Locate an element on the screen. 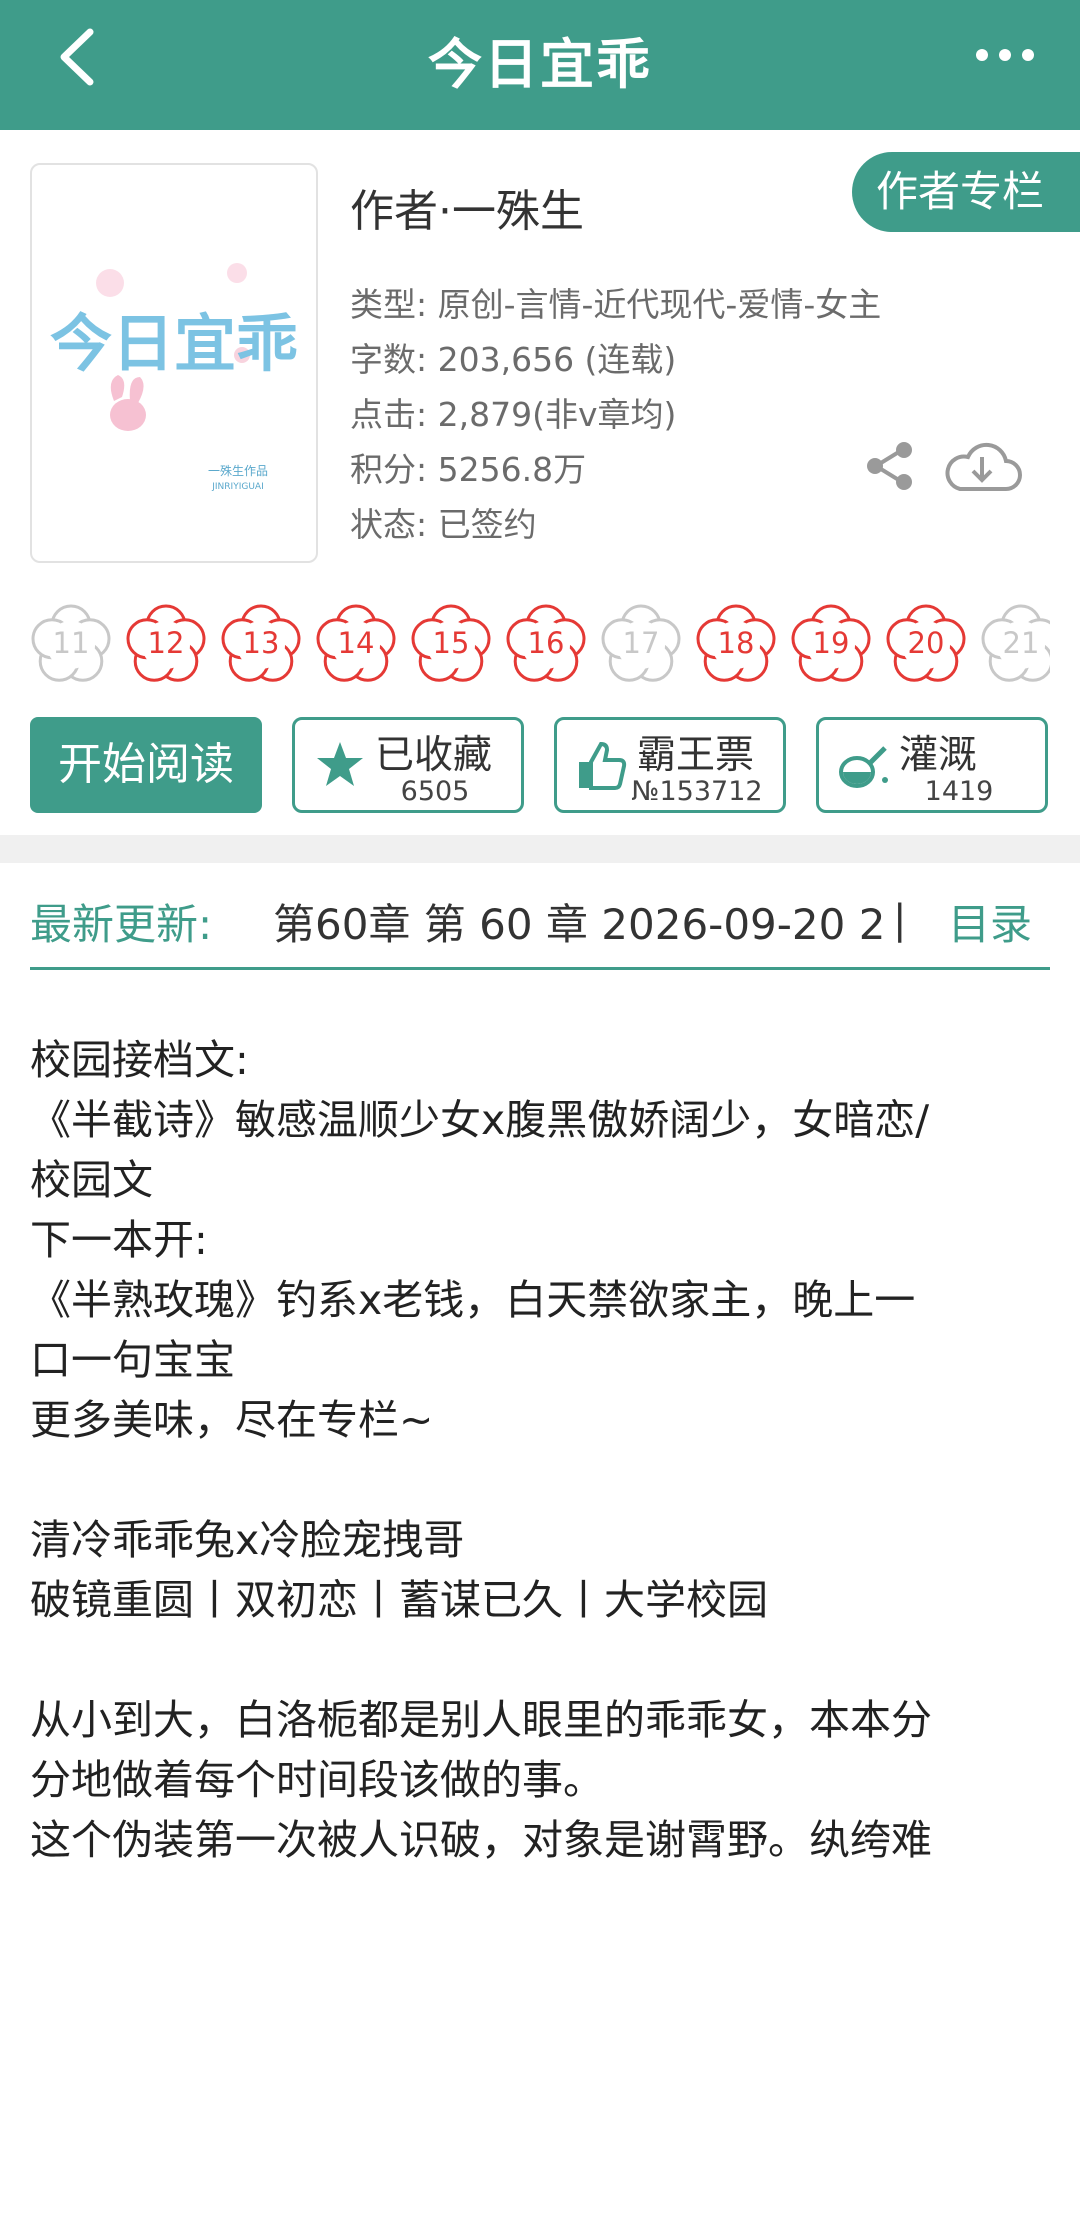 This screenshot has height=2235, width=1080. intro-line: 下一本开: is located at coordinates (119, 1240).